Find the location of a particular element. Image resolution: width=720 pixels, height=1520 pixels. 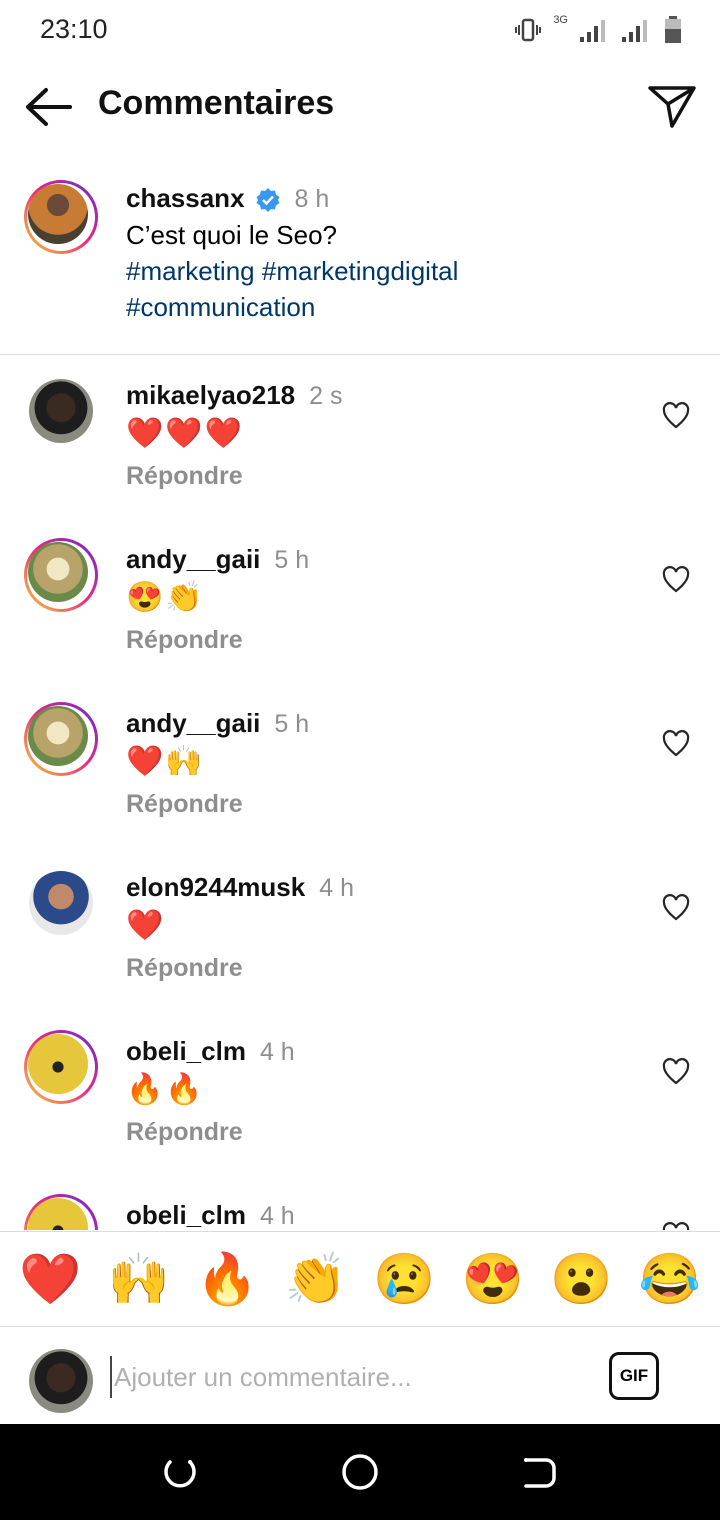

recent-apps-icon is located at coordinates (180, 1472).